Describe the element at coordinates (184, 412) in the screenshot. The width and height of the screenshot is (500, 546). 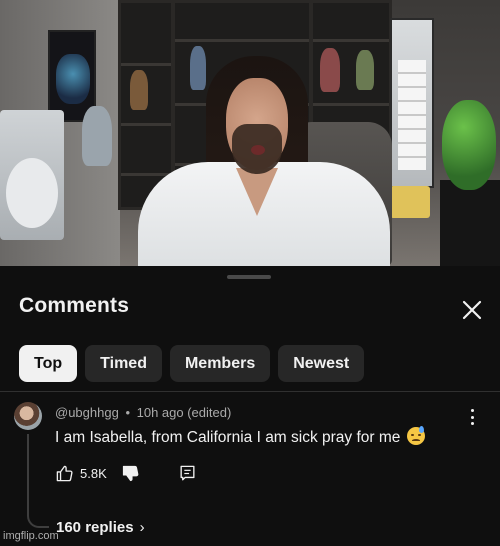
I see `comment-time: 10h ago (edited)` at that location.